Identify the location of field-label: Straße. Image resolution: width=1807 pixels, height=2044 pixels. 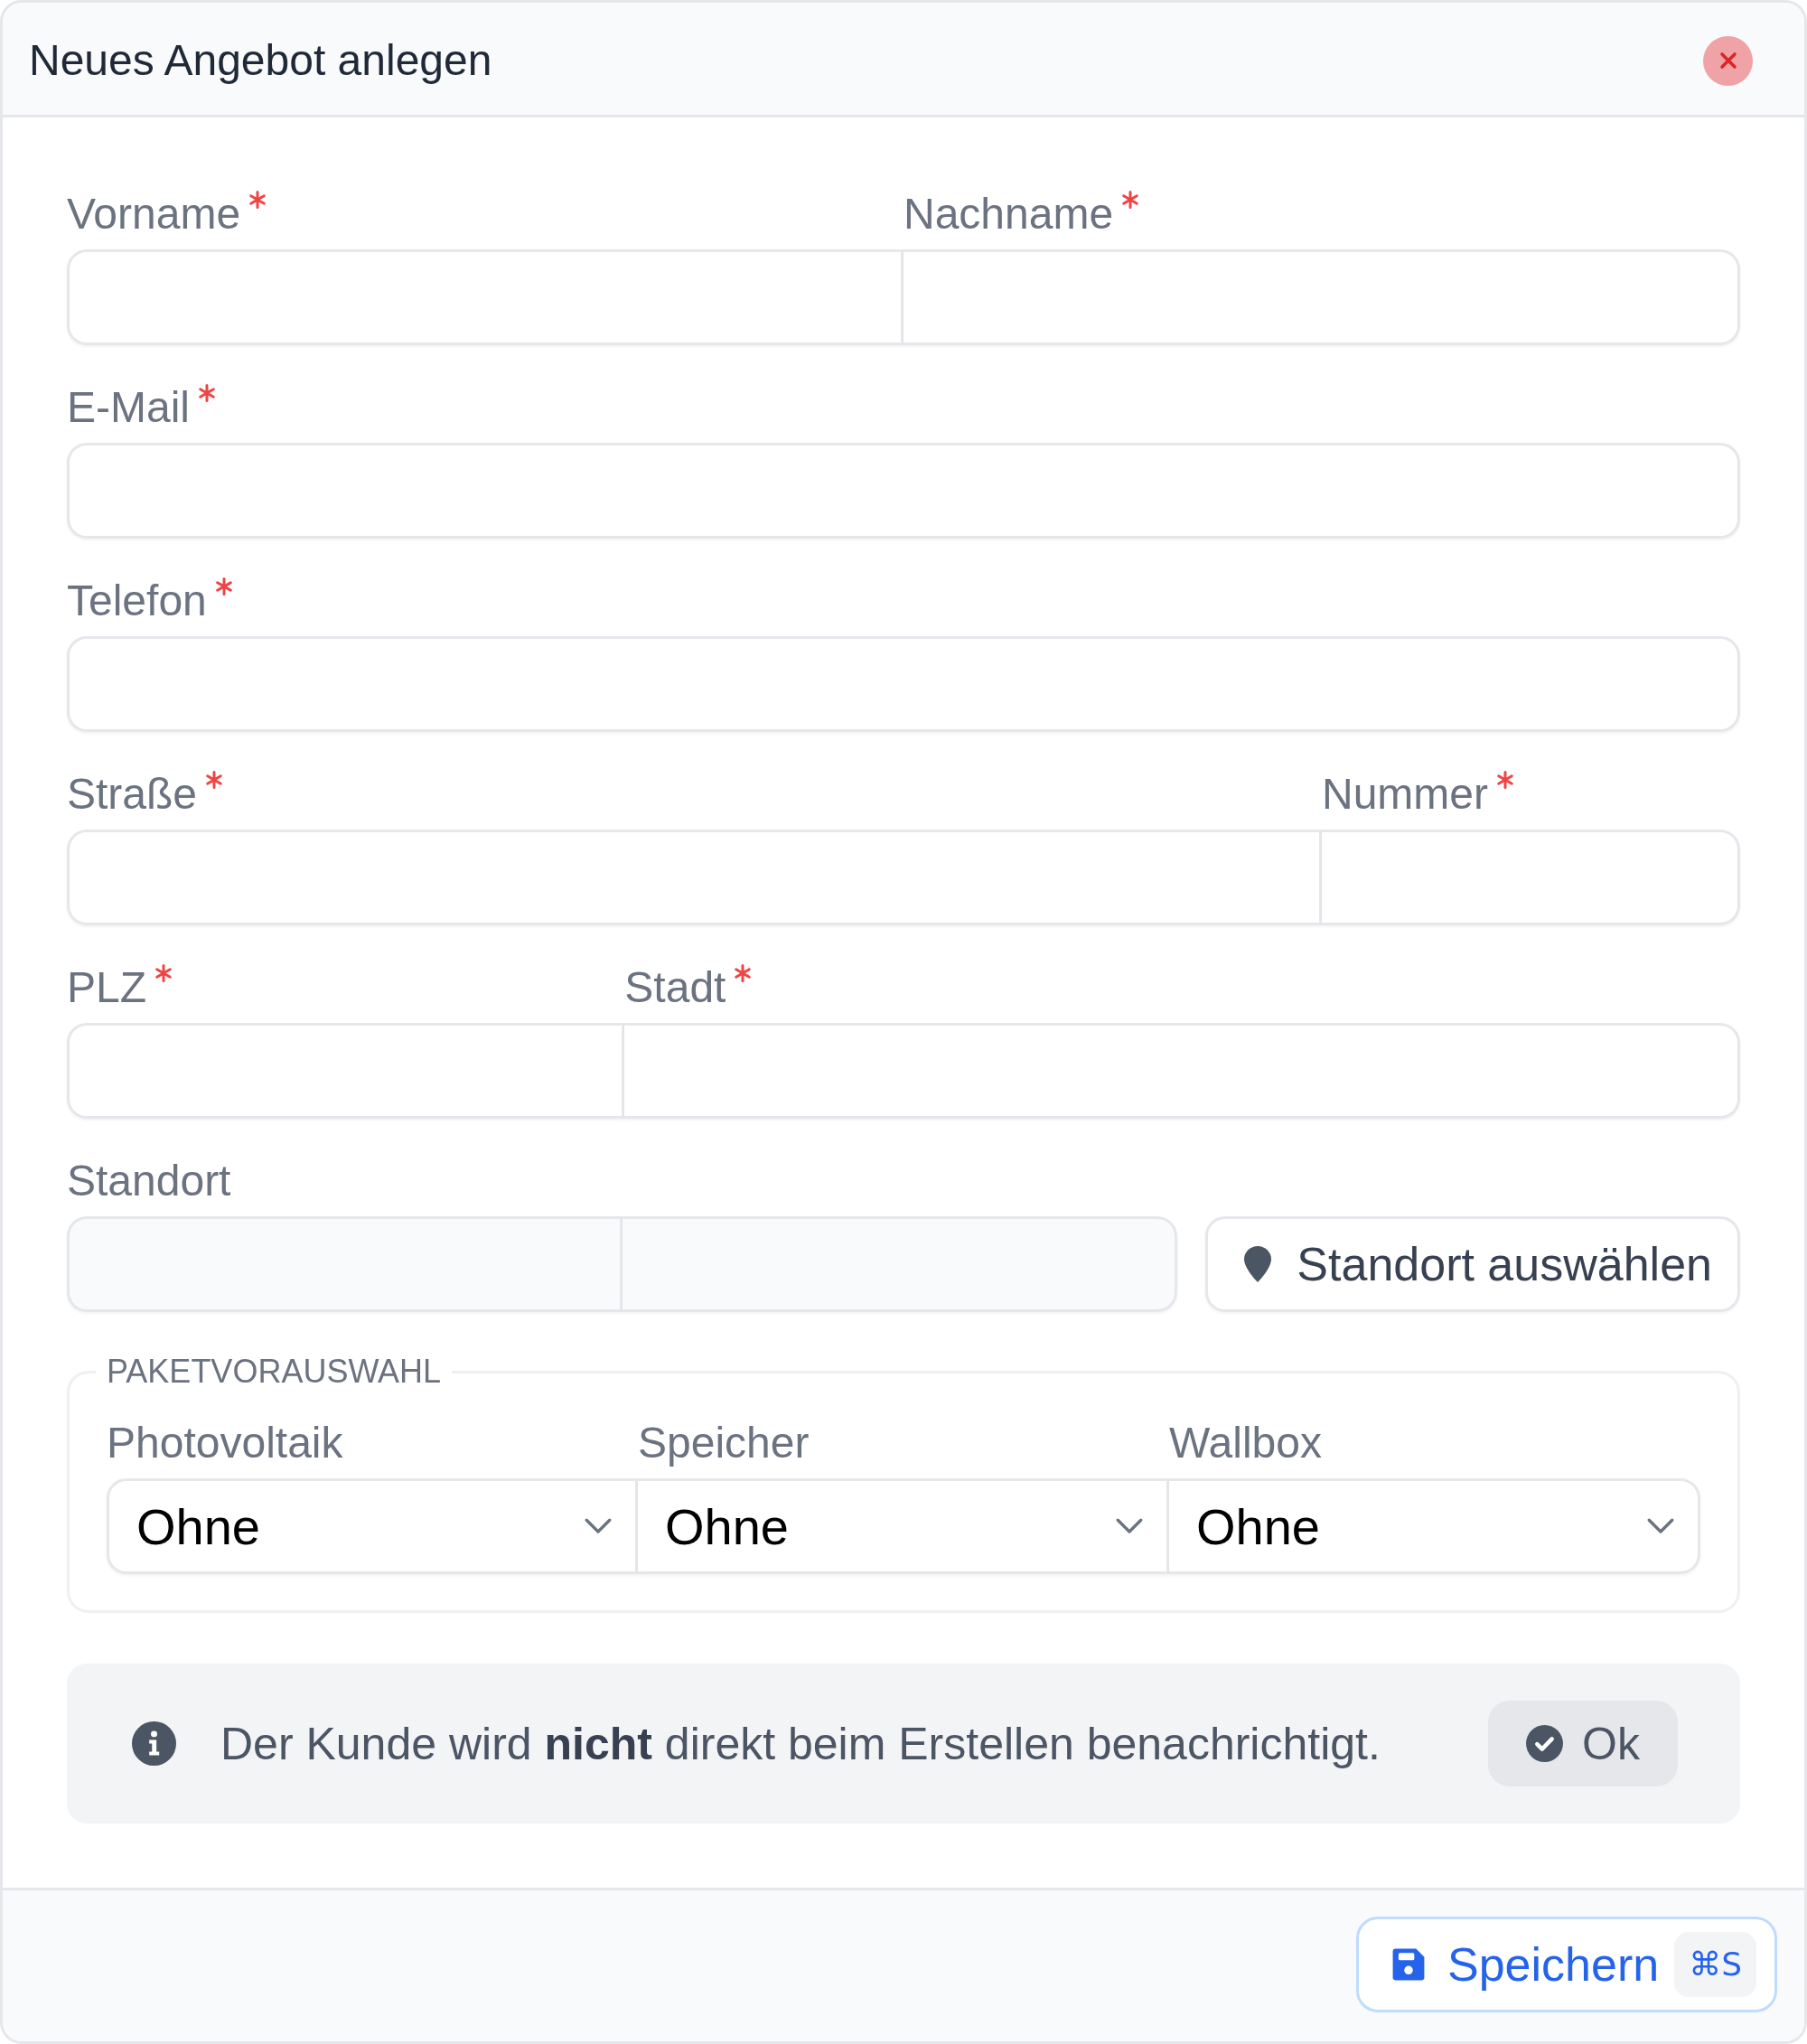
(132, 795).